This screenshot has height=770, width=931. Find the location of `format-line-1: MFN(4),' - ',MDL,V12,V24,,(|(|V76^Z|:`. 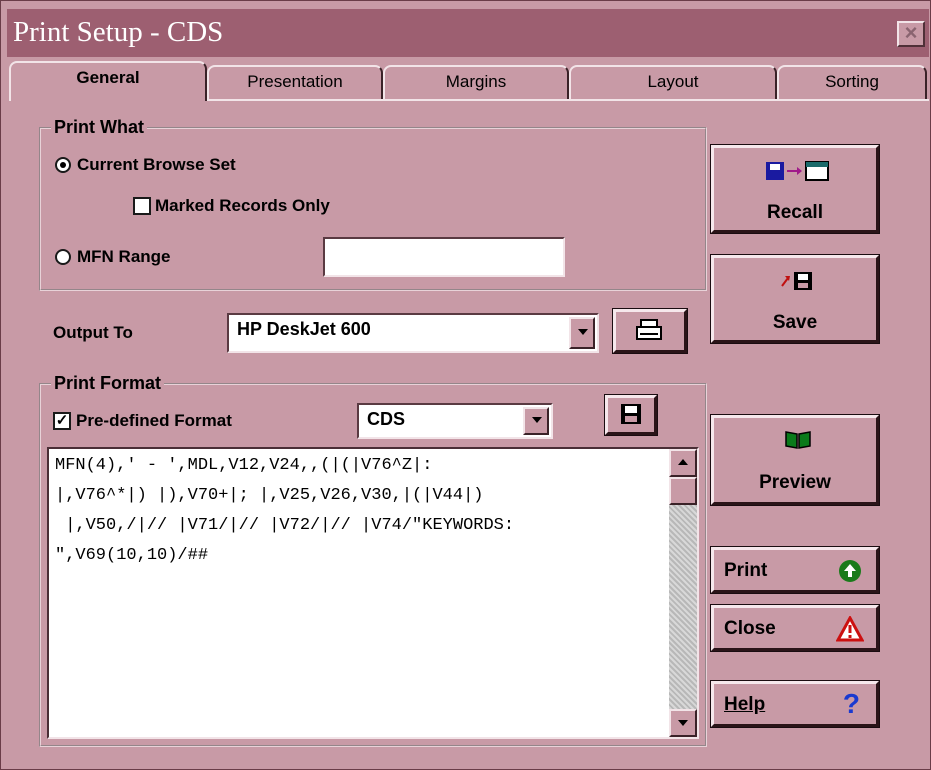

format-line-1: MFN(4),' - ',MDL,V12,V24,,(|(|V76^Z|: is located at coordinates (244, 465).